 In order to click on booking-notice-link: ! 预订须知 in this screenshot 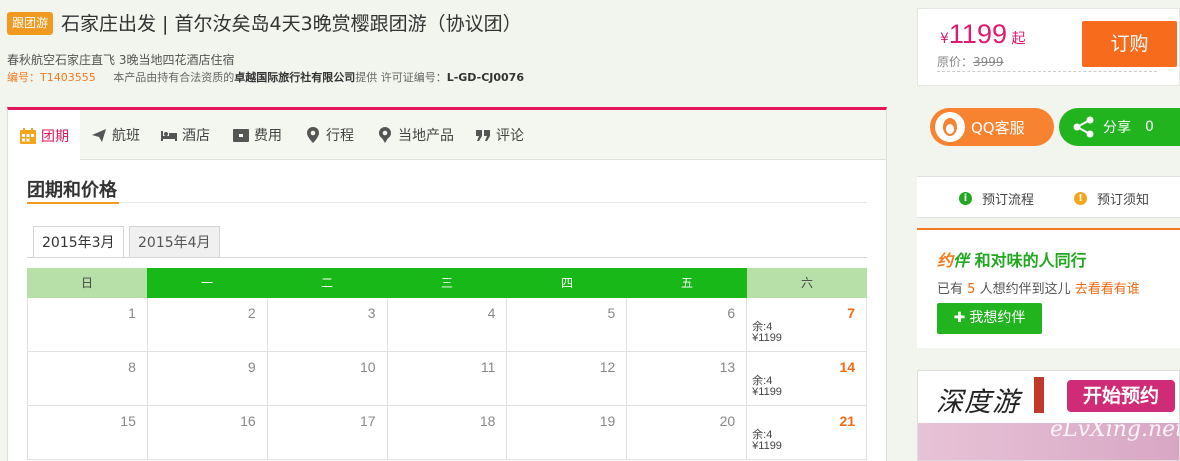, I will do `click(1111, 198)`.